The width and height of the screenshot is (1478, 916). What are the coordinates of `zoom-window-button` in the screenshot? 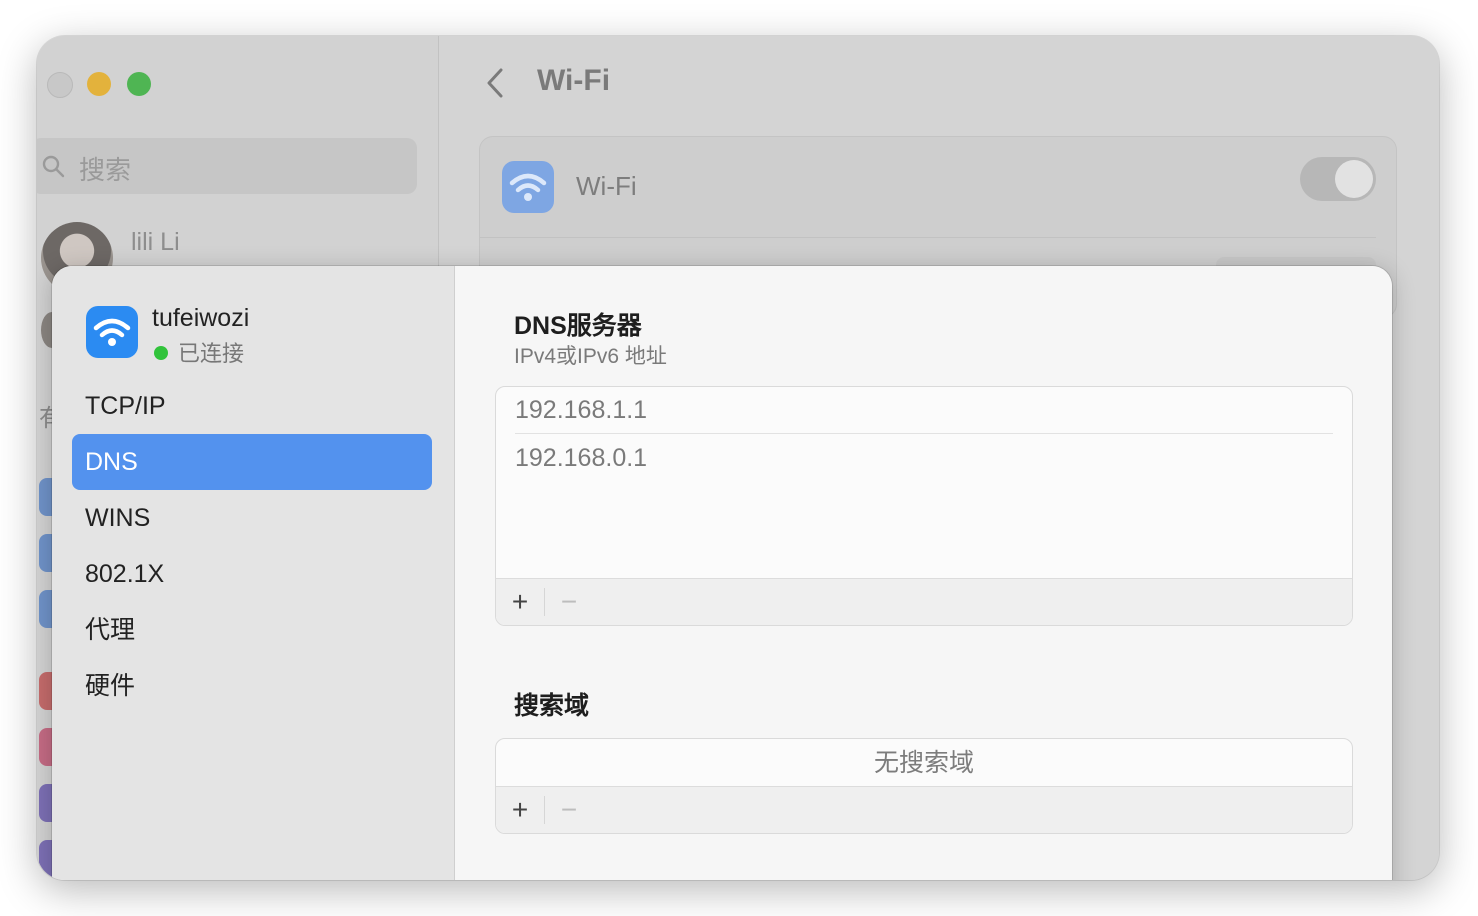 It's located at (139, 84).